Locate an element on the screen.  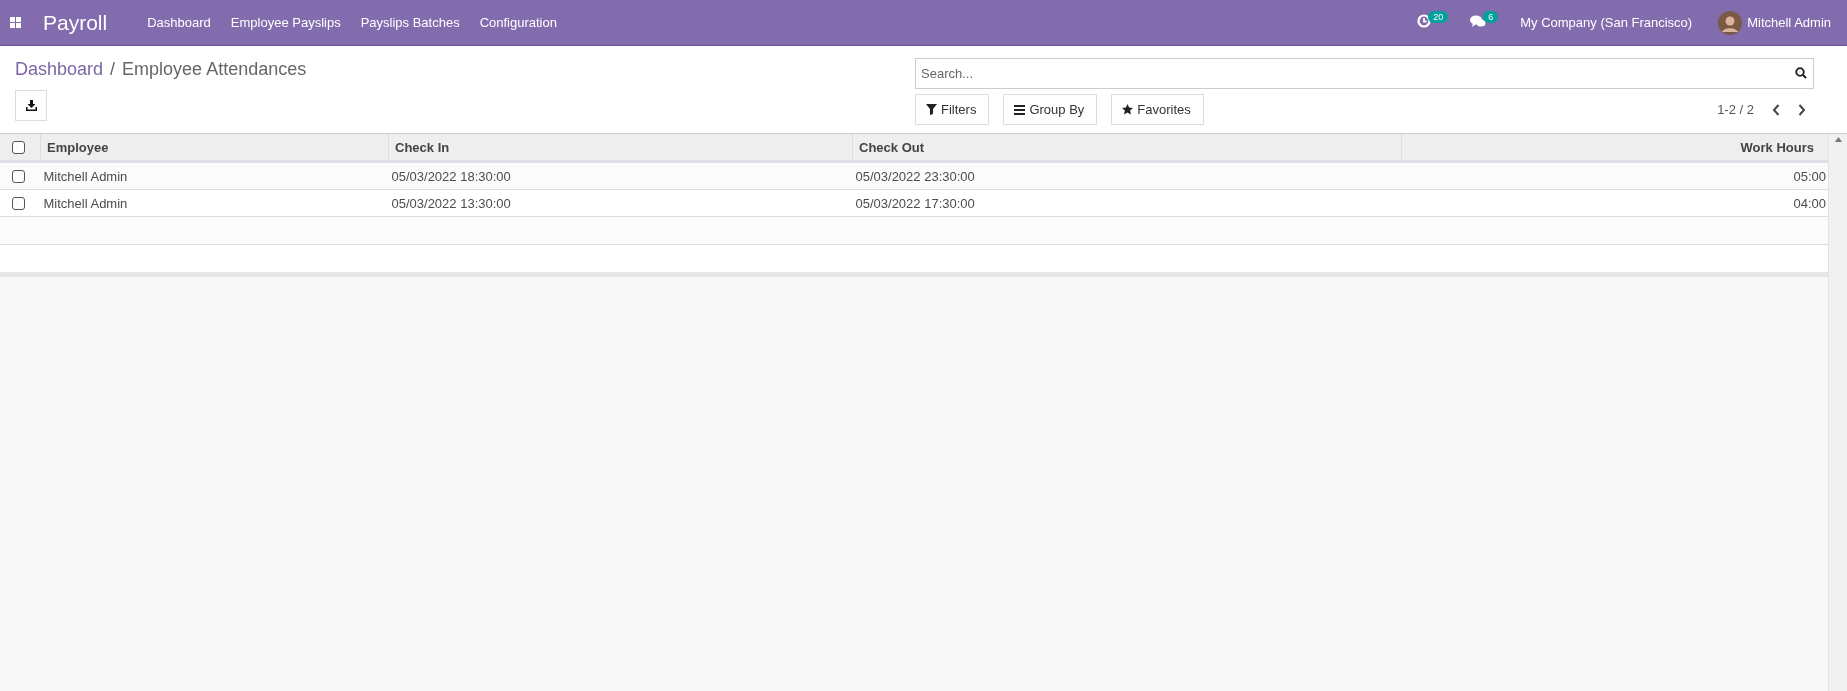
breadcrumb-link: Dashboard is located at coordinates (59, 69).